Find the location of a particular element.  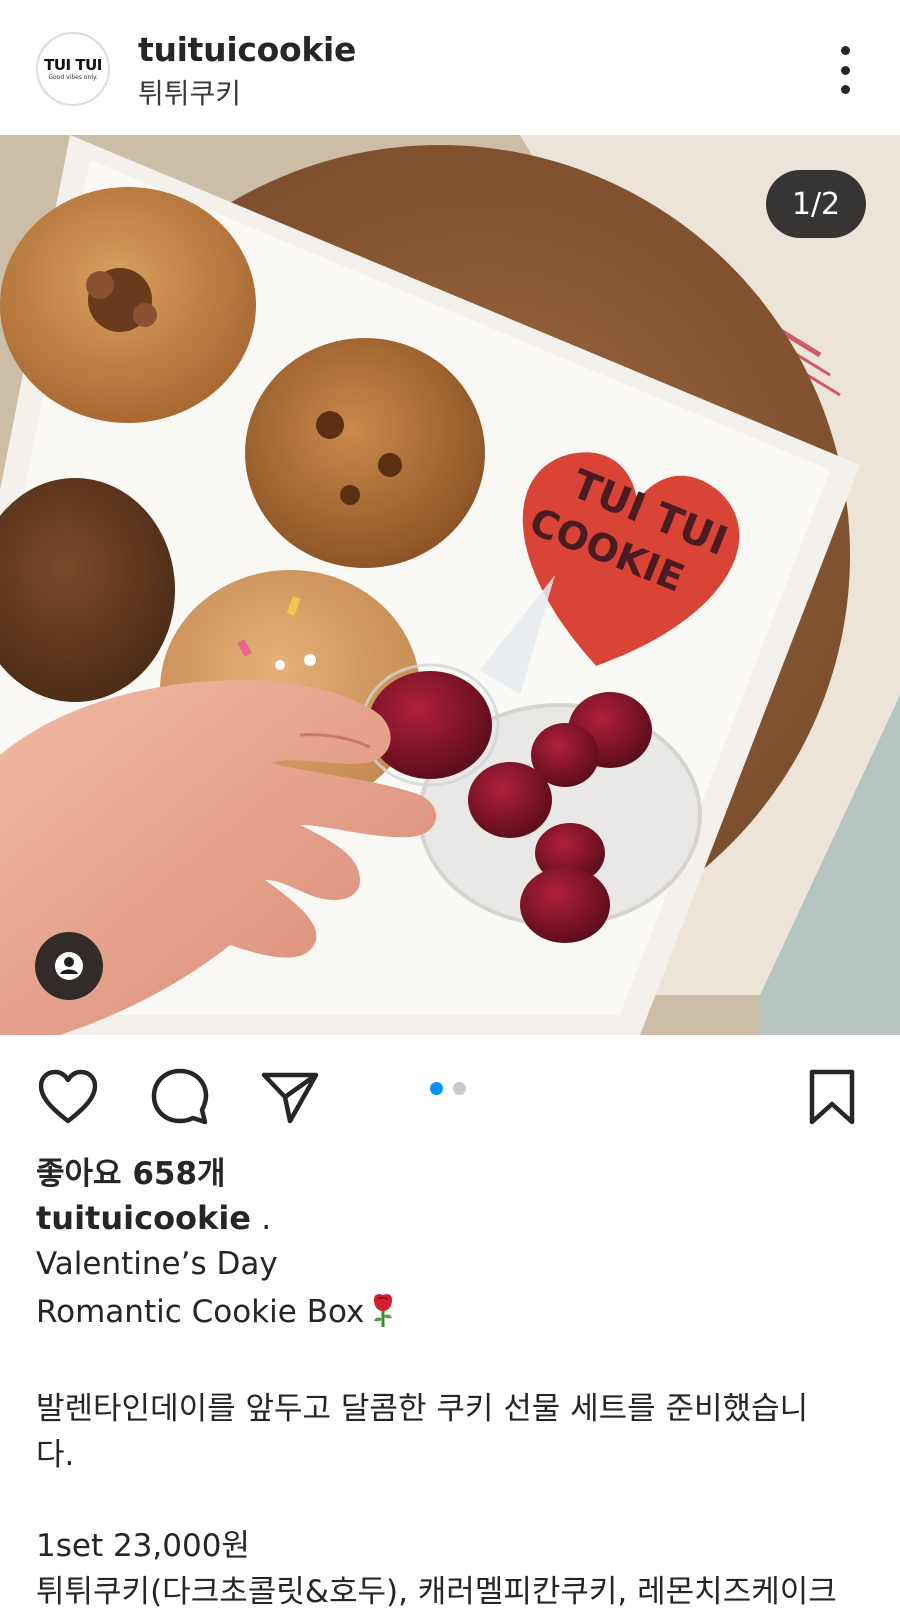

caption-line-2-row: Romantic Cookie Box is located at coordinates (217, 1311).